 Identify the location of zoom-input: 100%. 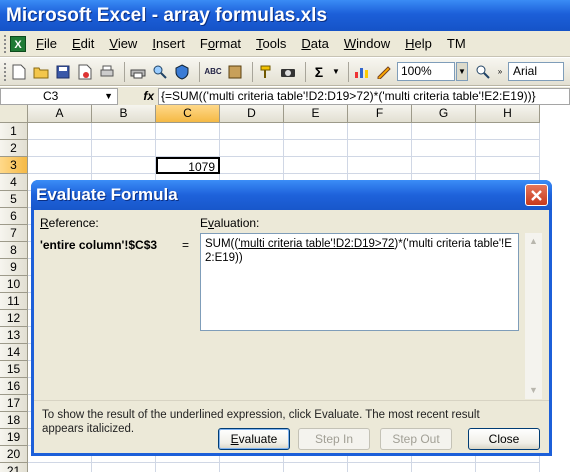
(426, 71).